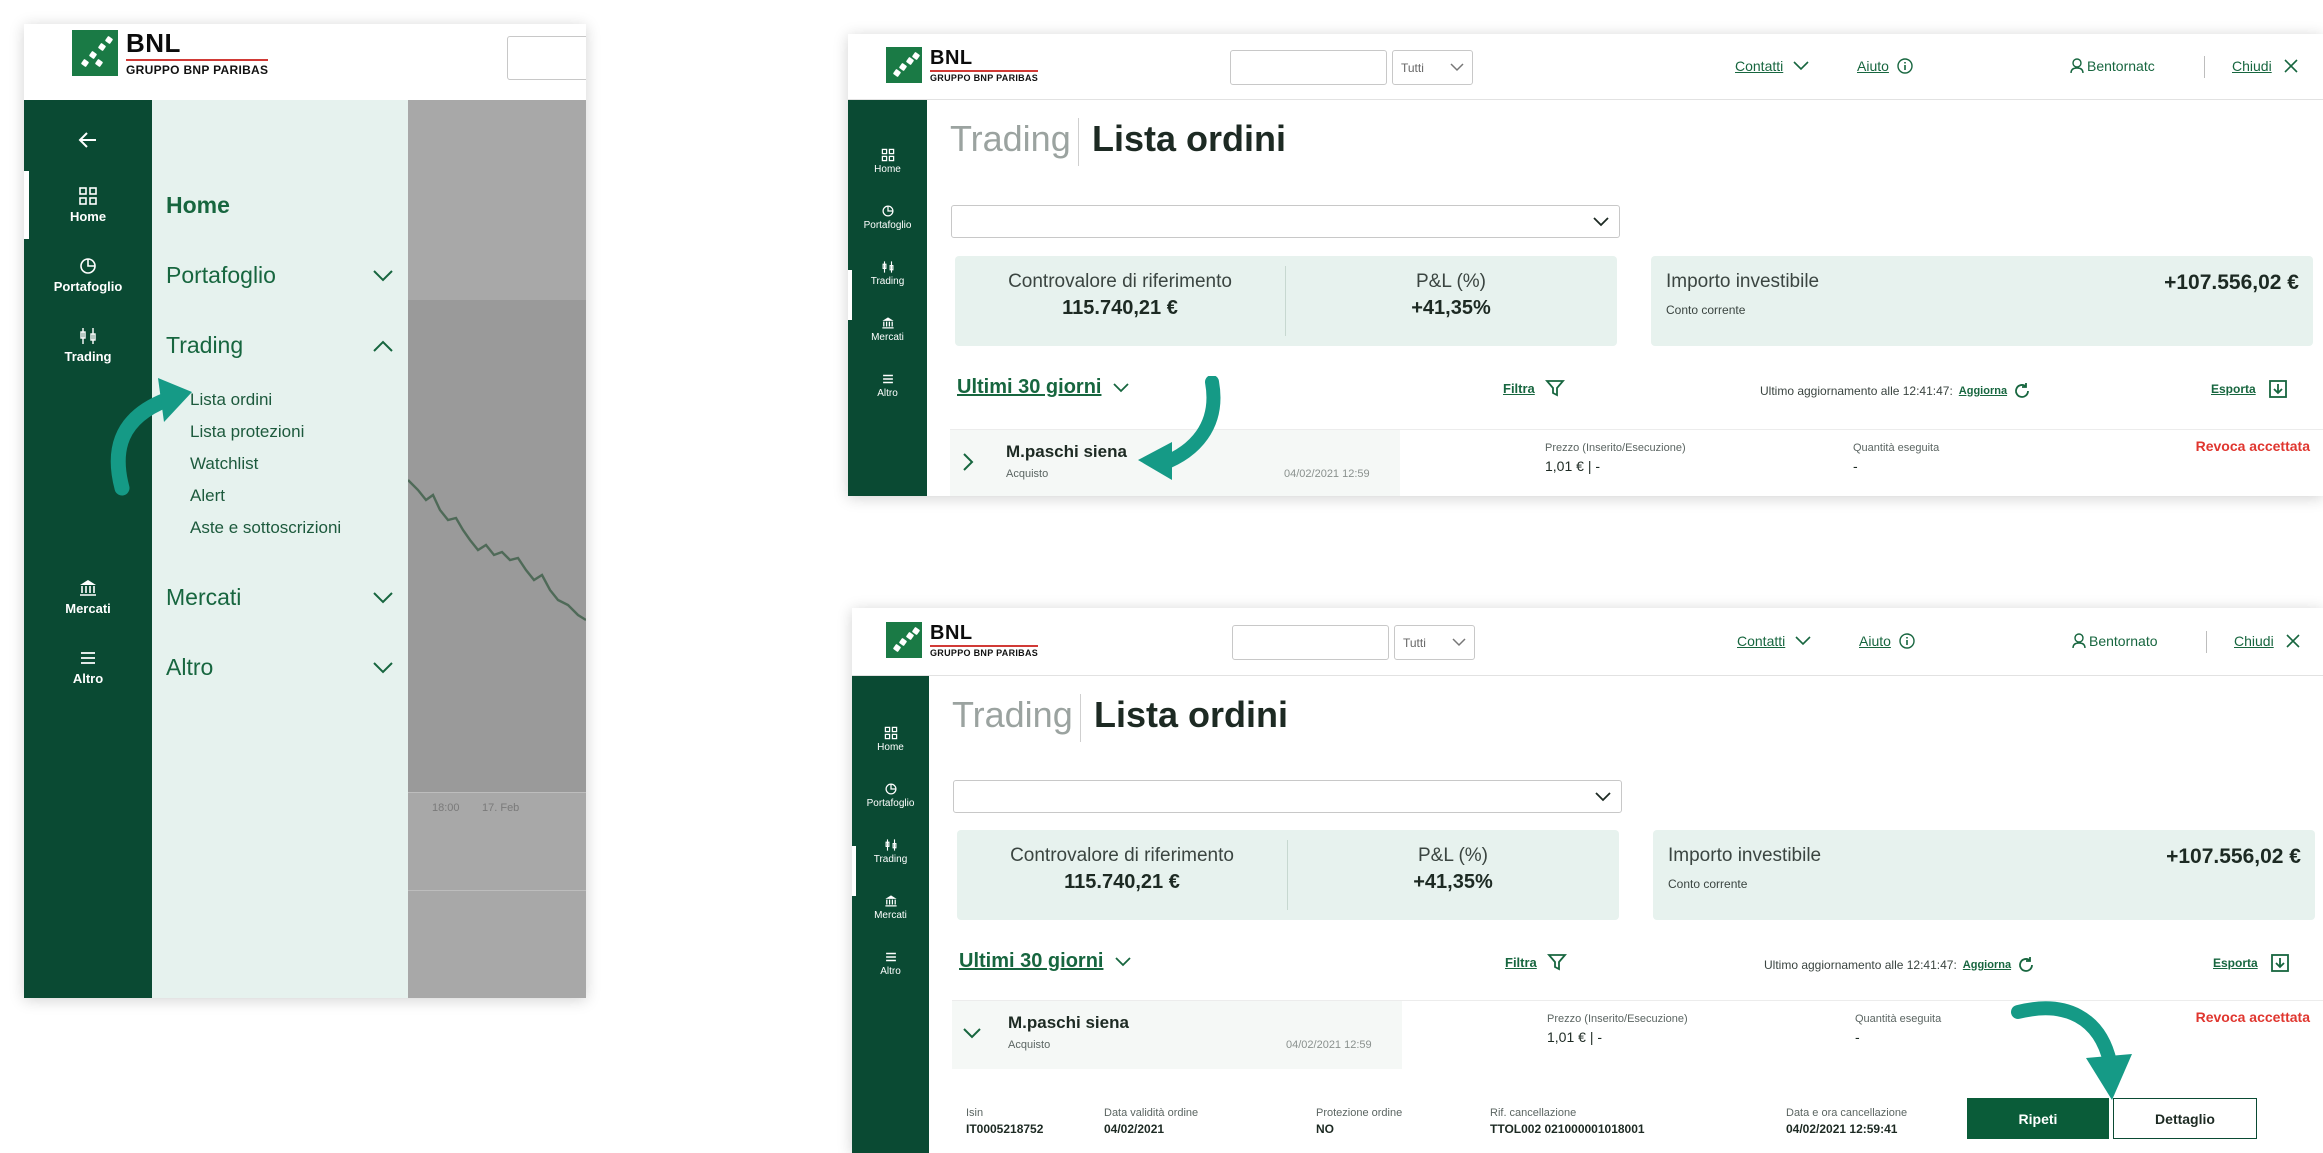  What do you see at coordinates (1134, 1129) in the screenshot?
I see `validity-value: 04/02/2021` at bounding box center [1134, 1129].